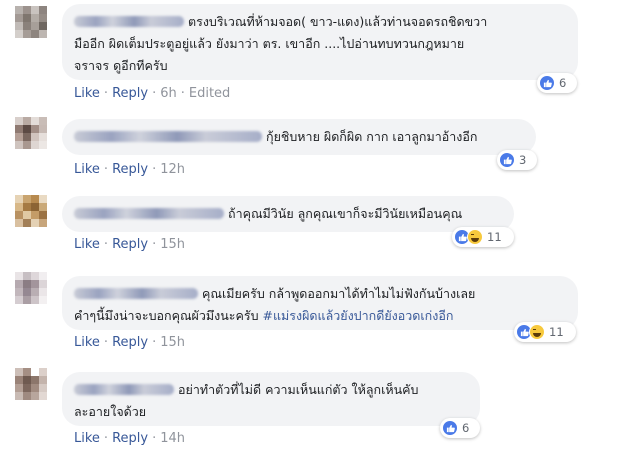  I want to click on comment-actions: Like · Reply · 14h, so click(129, 438).